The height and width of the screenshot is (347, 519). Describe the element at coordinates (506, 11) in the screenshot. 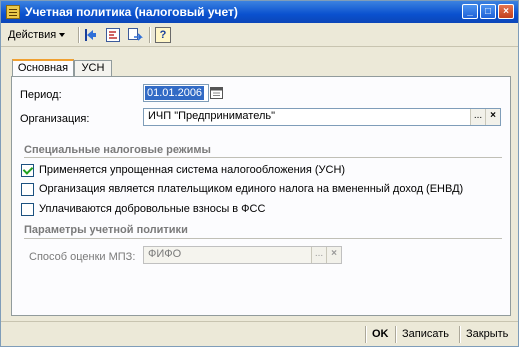

I see `close-window-button: ×` at that location.